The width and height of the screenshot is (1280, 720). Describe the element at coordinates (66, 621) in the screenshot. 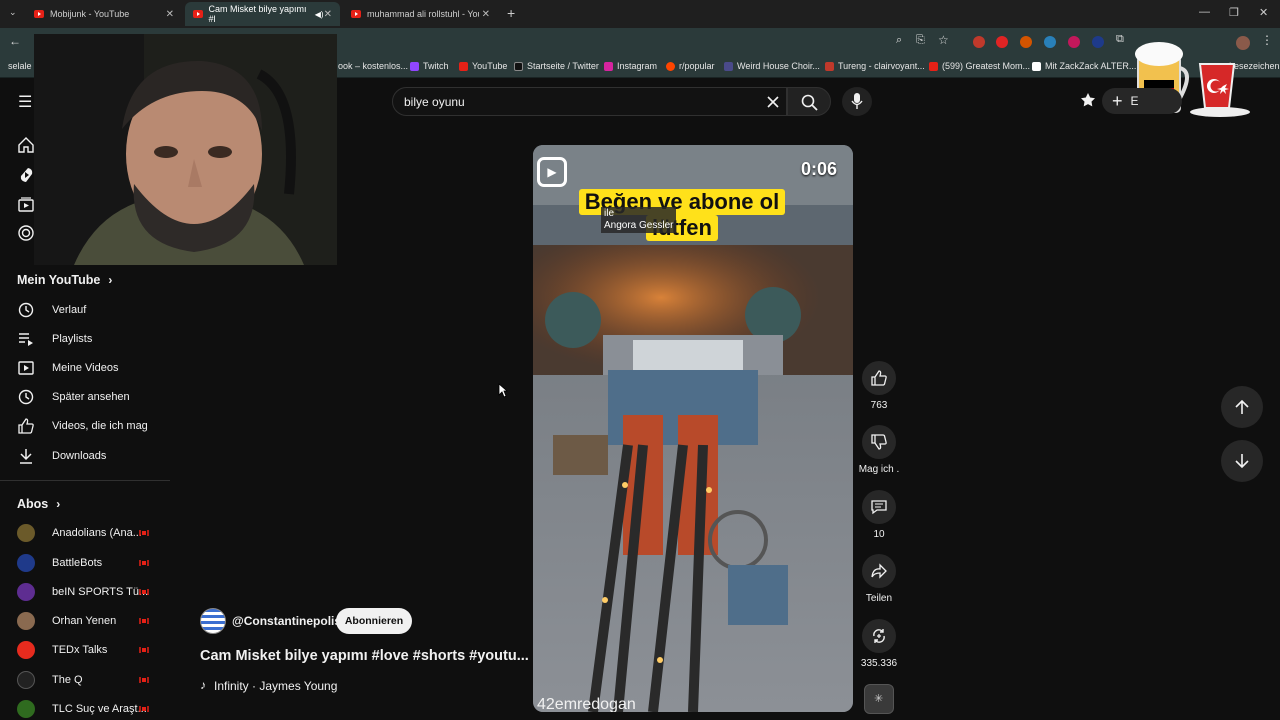

I see `subscription-item: Orhan Yenen` at that location.